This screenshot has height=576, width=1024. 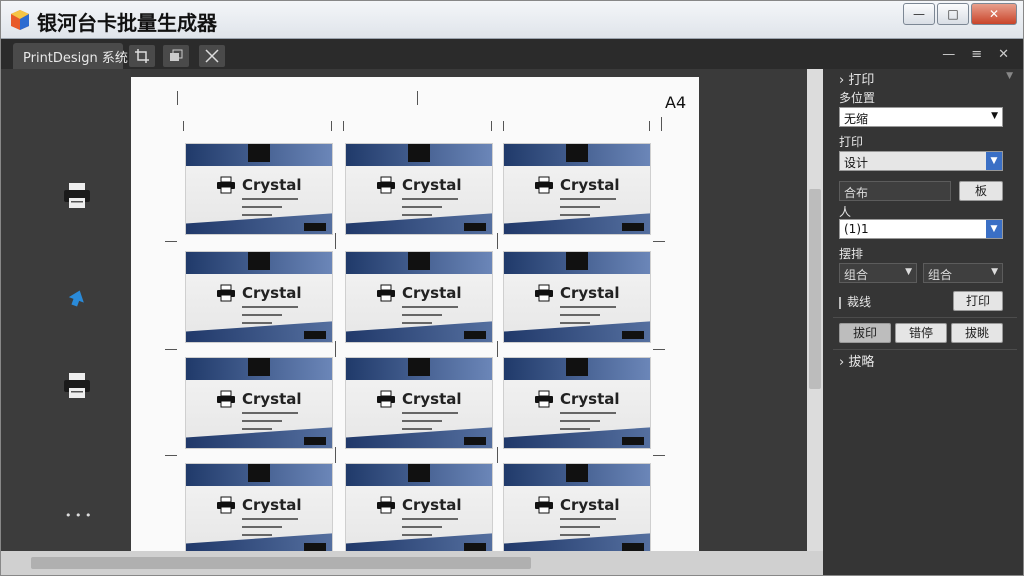 What do you see at coordinates (844, 362) in the screenshot?
I see `chevron-right-icon: ›` at bounding box center [844, 362].